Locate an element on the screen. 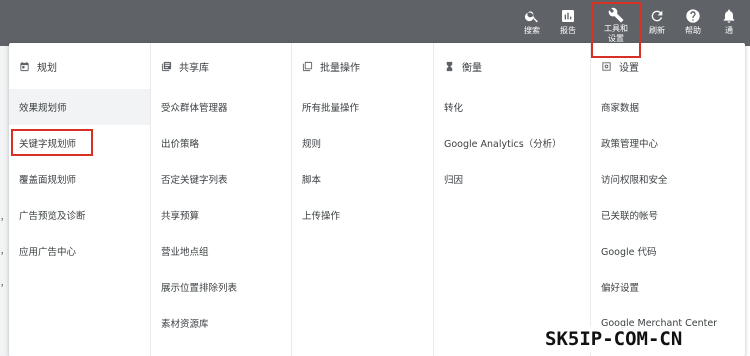 This screenshot has height=356, width=750. menu-item-location-groups: 营业地点组 is located at coordinates (221, 251).